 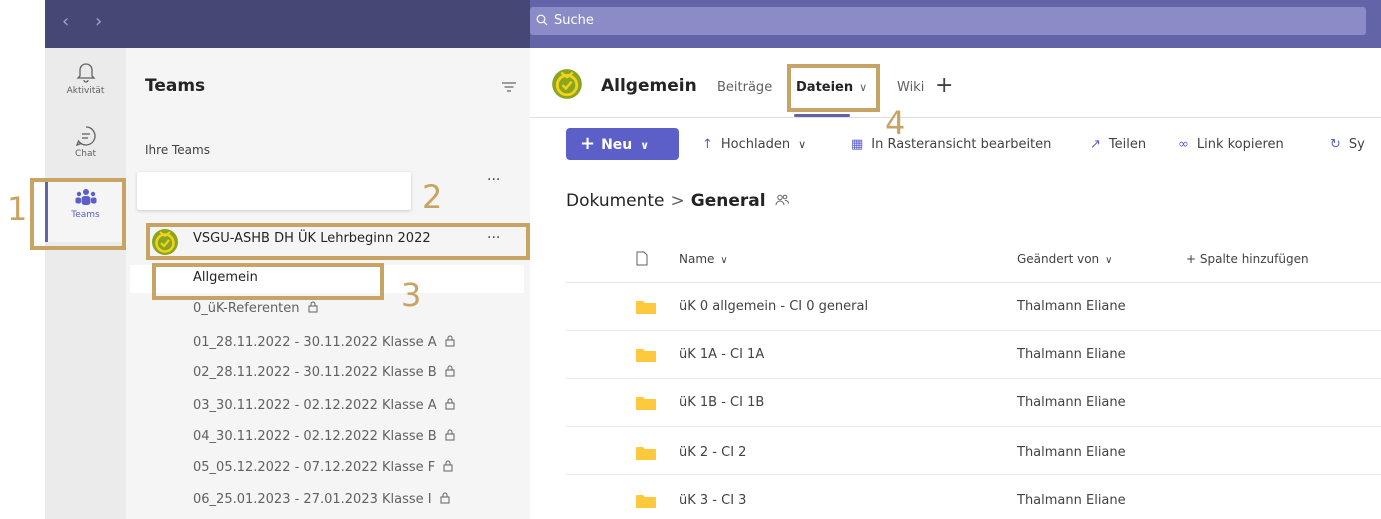 What do you see at coordinates (1127, 144) in the screenshot?
I see `share-label: Teilen` at bounding box center [1127, 144].